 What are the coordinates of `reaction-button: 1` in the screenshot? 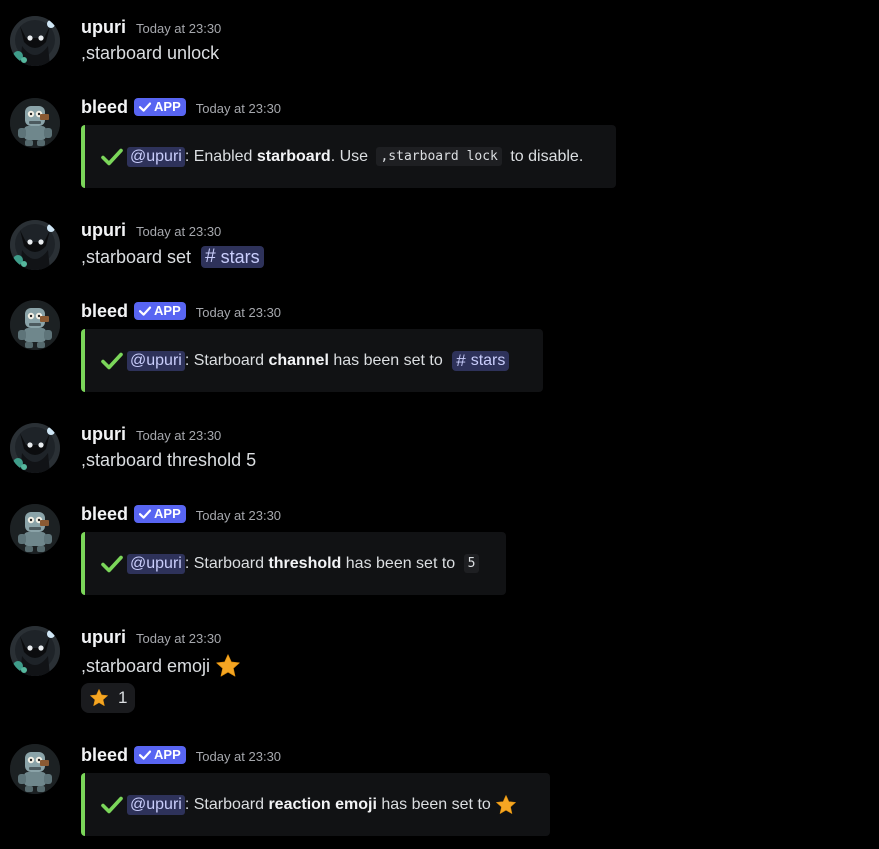 It's located at (108, 698).